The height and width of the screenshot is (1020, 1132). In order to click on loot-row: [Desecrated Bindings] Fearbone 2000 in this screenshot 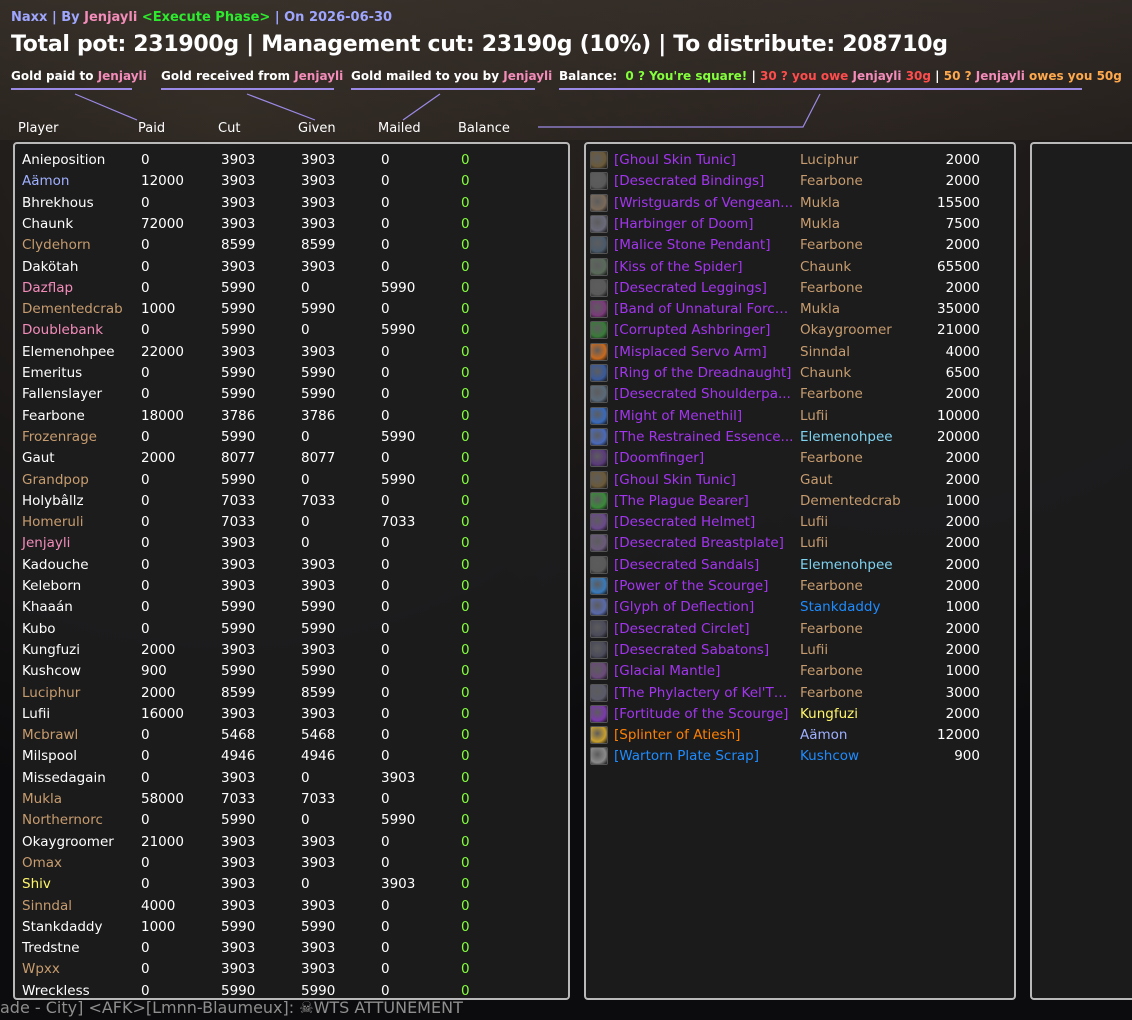, I will do `click(800, 182)`.